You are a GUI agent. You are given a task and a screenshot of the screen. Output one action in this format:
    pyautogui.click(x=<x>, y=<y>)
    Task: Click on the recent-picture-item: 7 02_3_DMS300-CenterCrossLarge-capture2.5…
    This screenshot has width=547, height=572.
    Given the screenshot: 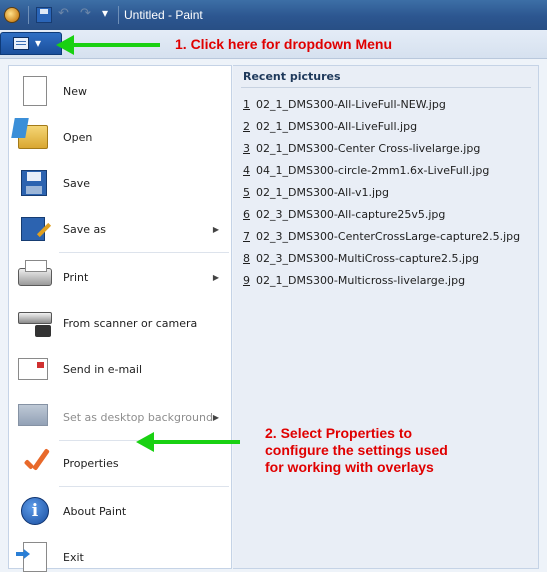 What is the action you would take?
    pyautogui.click(x=381, y=236)
    